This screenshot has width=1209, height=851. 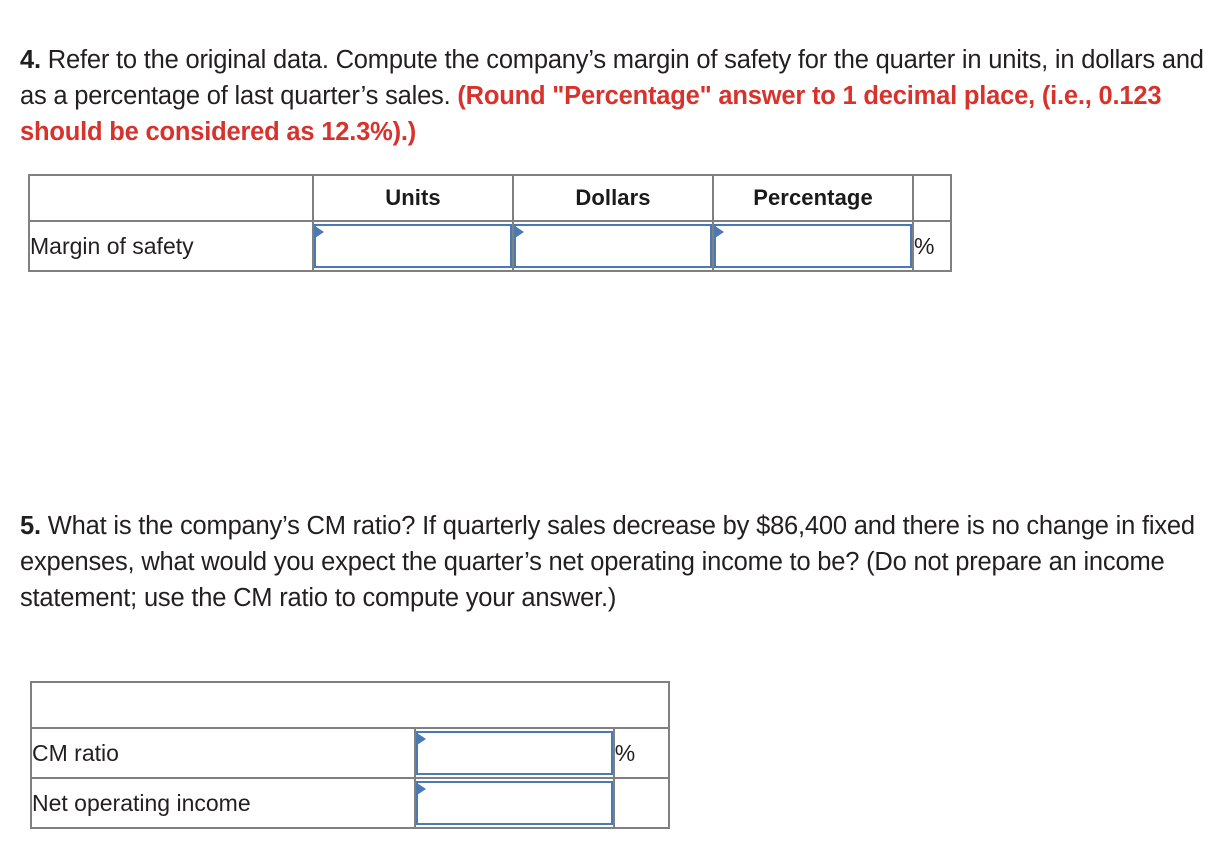 What do you see at coordinates (613, 198) in the screenshot?
I see `column-header-dollars: Dollars` at bounding box center [613, 198].